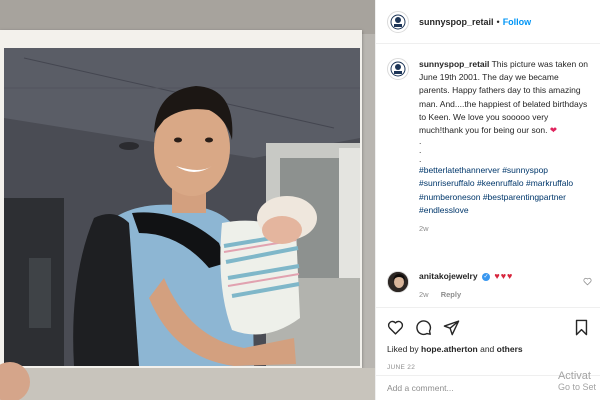  What do you see at coordinates (449, 197) in the screenshot?
I see `hashtag: #numberoneson` at bounding box center [449, 197].